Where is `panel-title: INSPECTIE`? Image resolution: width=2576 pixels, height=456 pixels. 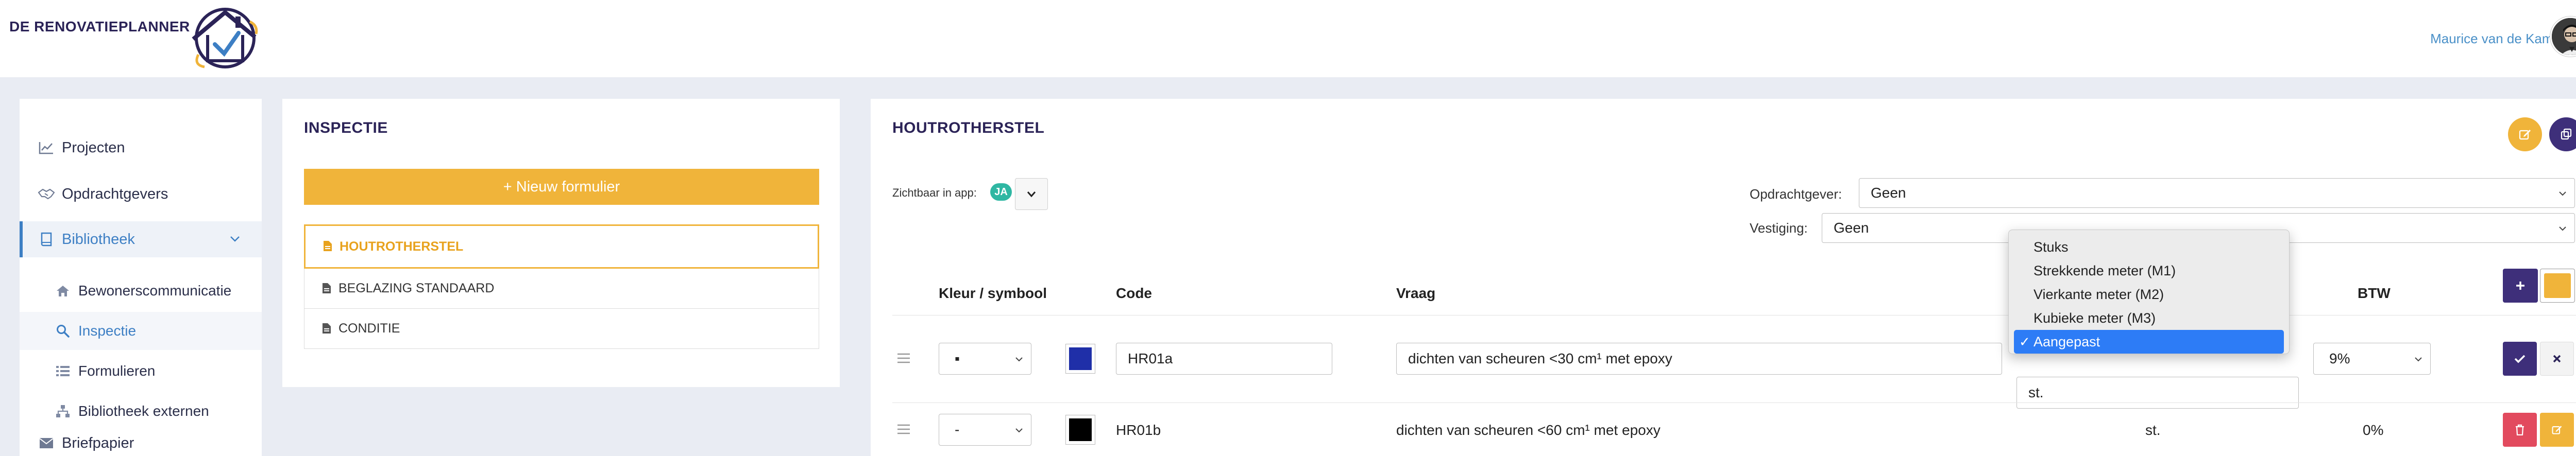 panel-title: INSPECTIE is located at coordinates (346, 127).